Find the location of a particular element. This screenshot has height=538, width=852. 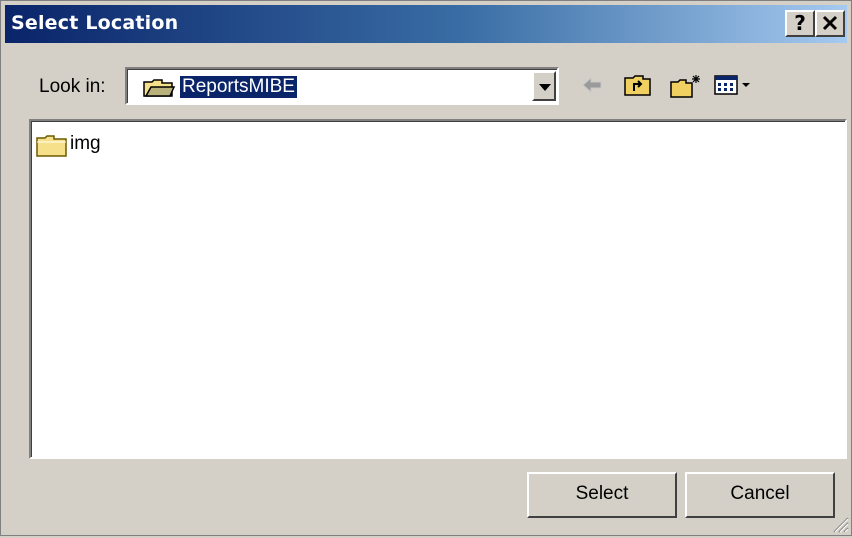

title-bar: Select Location ? is located at coordinates (426, 24).